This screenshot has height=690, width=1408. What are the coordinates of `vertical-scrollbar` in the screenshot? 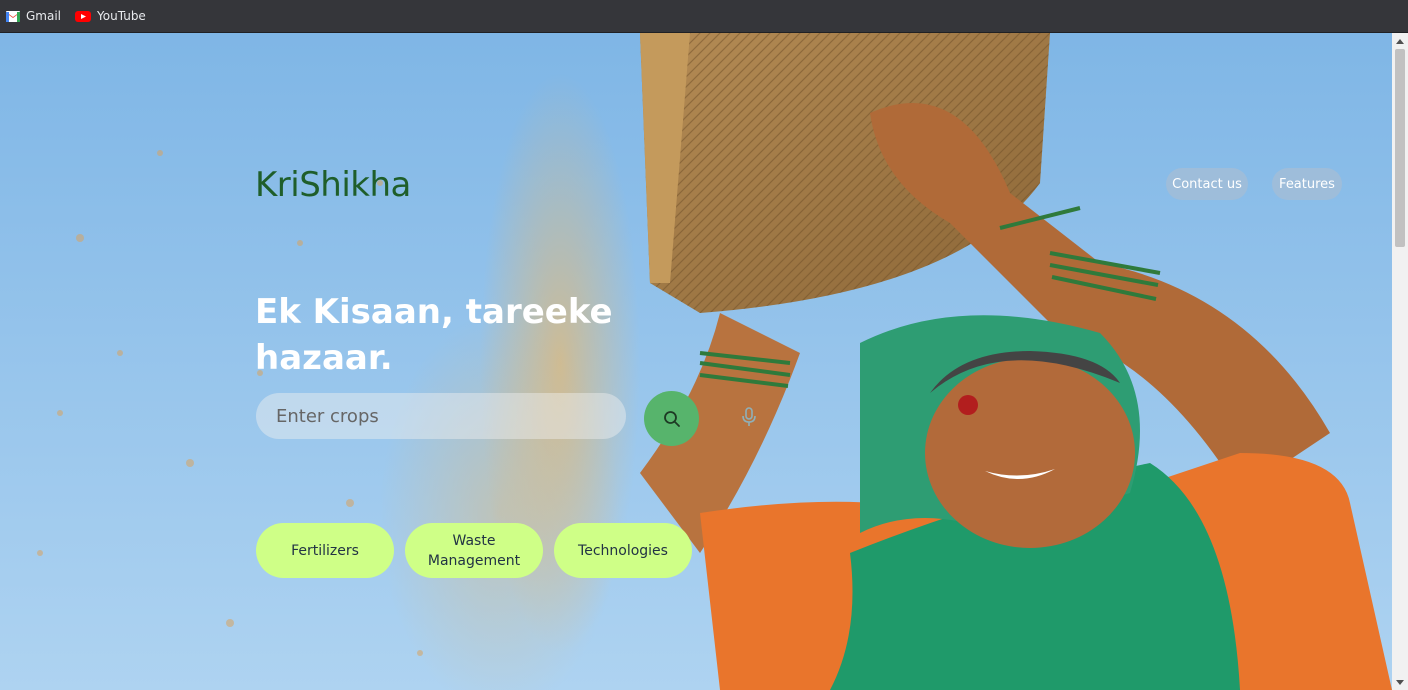 It's located at (1400, 361).